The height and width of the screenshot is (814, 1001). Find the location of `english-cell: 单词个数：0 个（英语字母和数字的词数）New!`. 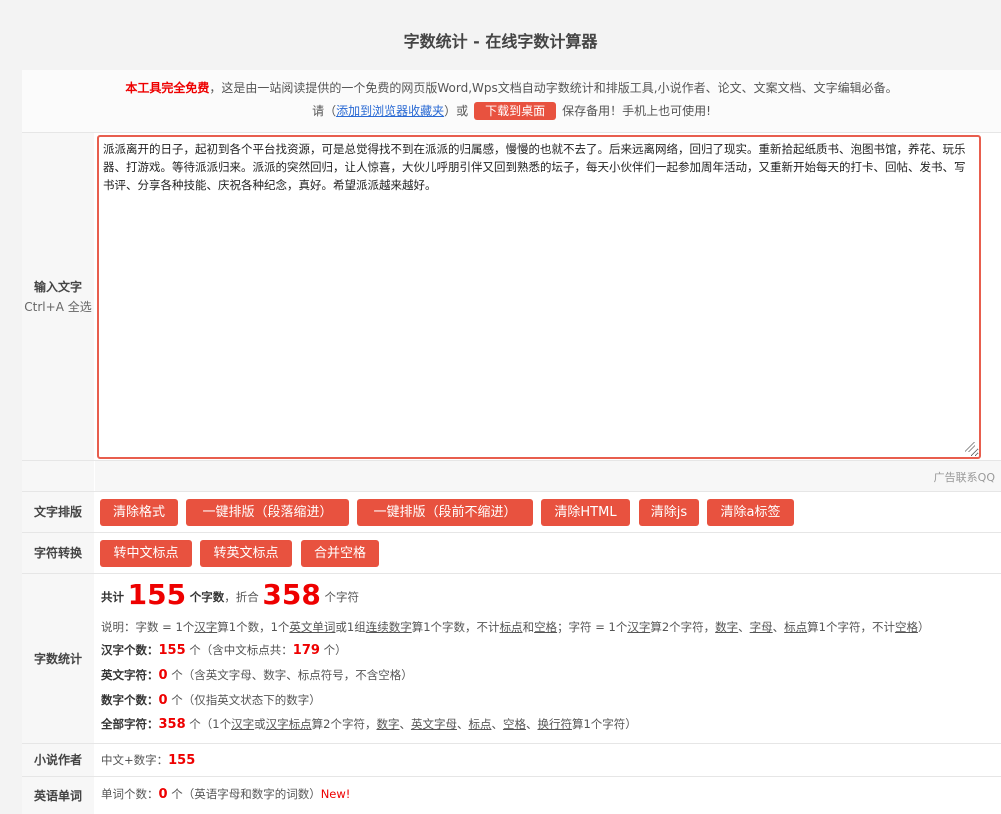

english-cell: 单词个数：0 个（英语字母和数字的词数）New! is located at coordinates (548, 795).